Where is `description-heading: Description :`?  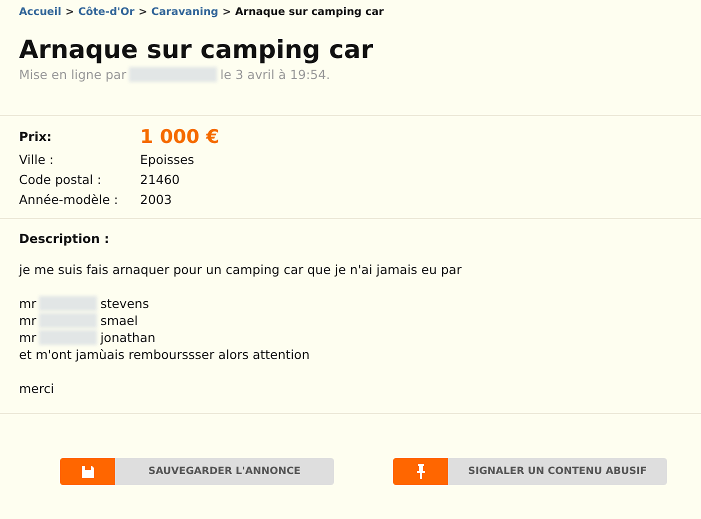 description-heading: Description : is located at coordinates (64, 238).